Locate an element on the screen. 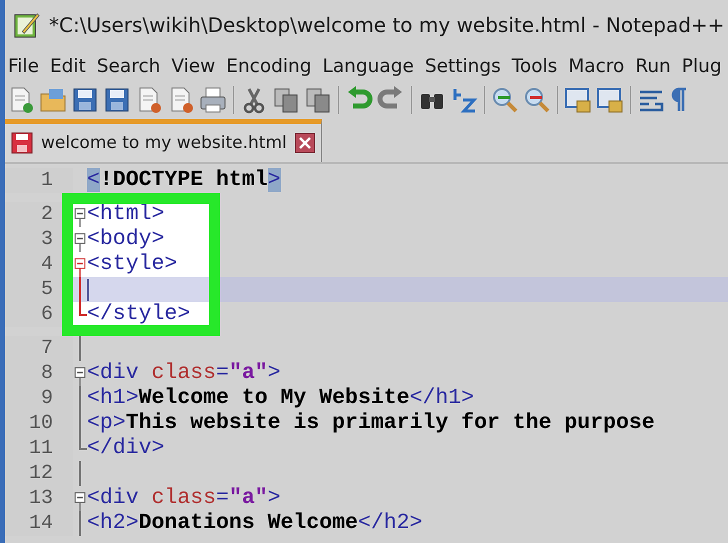 Image resolution: width=728 pixels, height=543 pixels. menu-item: View is located at coordinates (193, 66).